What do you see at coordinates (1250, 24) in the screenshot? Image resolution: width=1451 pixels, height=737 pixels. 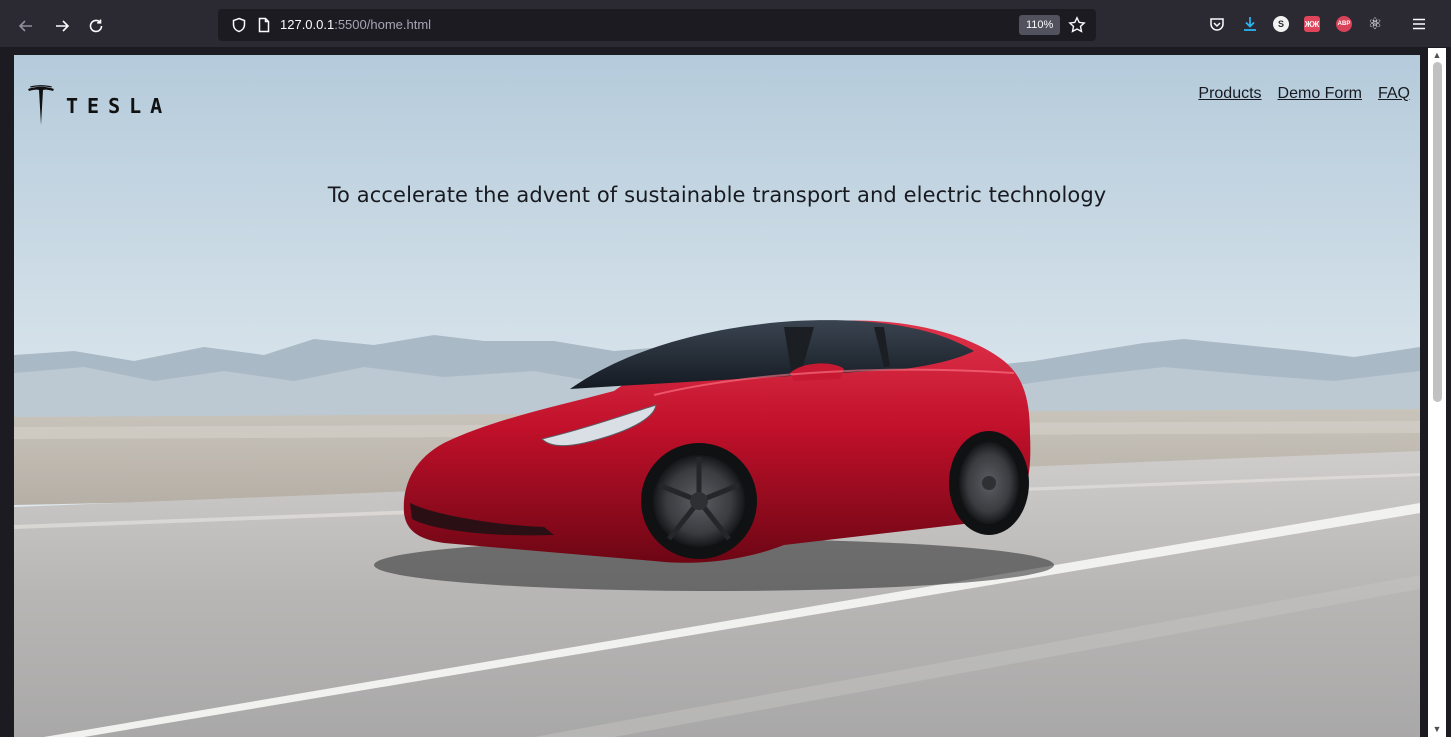 I see `download-icon` at bounding box center [1250, 24].